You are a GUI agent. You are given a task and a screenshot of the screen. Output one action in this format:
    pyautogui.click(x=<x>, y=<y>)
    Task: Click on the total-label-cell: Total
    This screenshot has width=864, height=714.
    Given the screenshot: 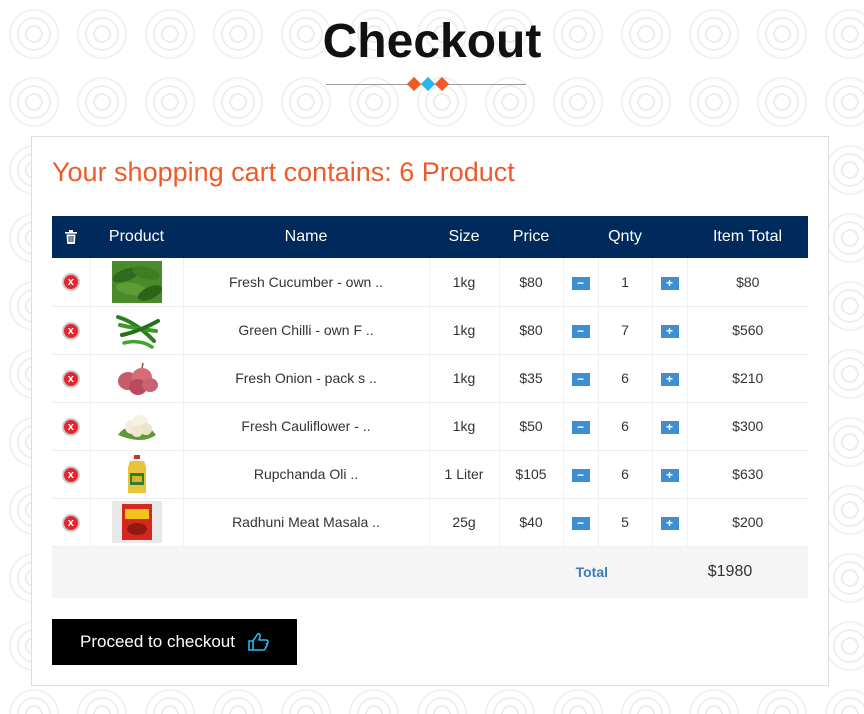 What is the action you would take?
    pyautogui.click(x=352, y=572)
    